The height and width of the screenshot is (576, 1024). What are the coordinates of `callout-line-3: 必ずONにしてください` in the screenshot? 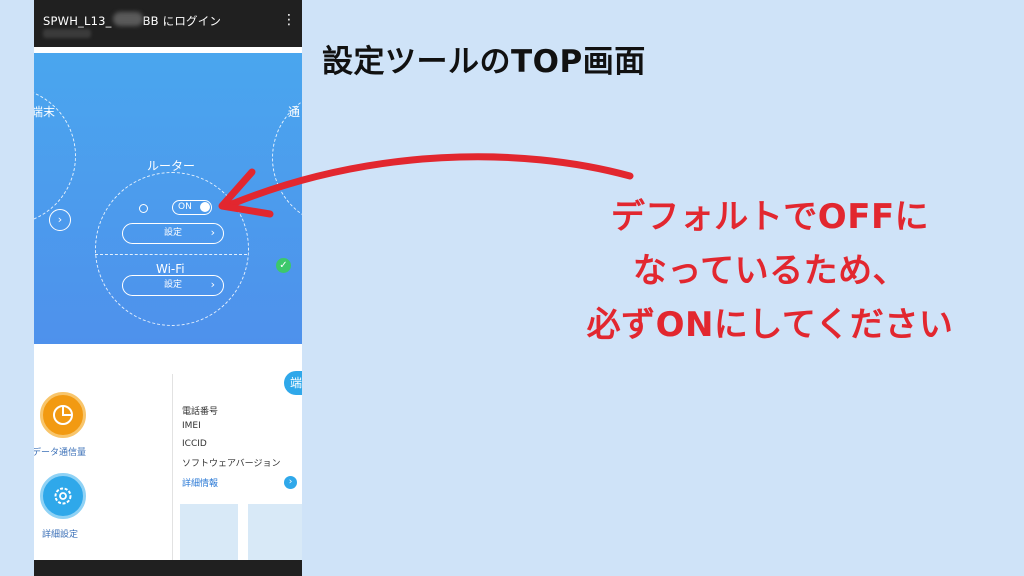 It's located at (770, 325).